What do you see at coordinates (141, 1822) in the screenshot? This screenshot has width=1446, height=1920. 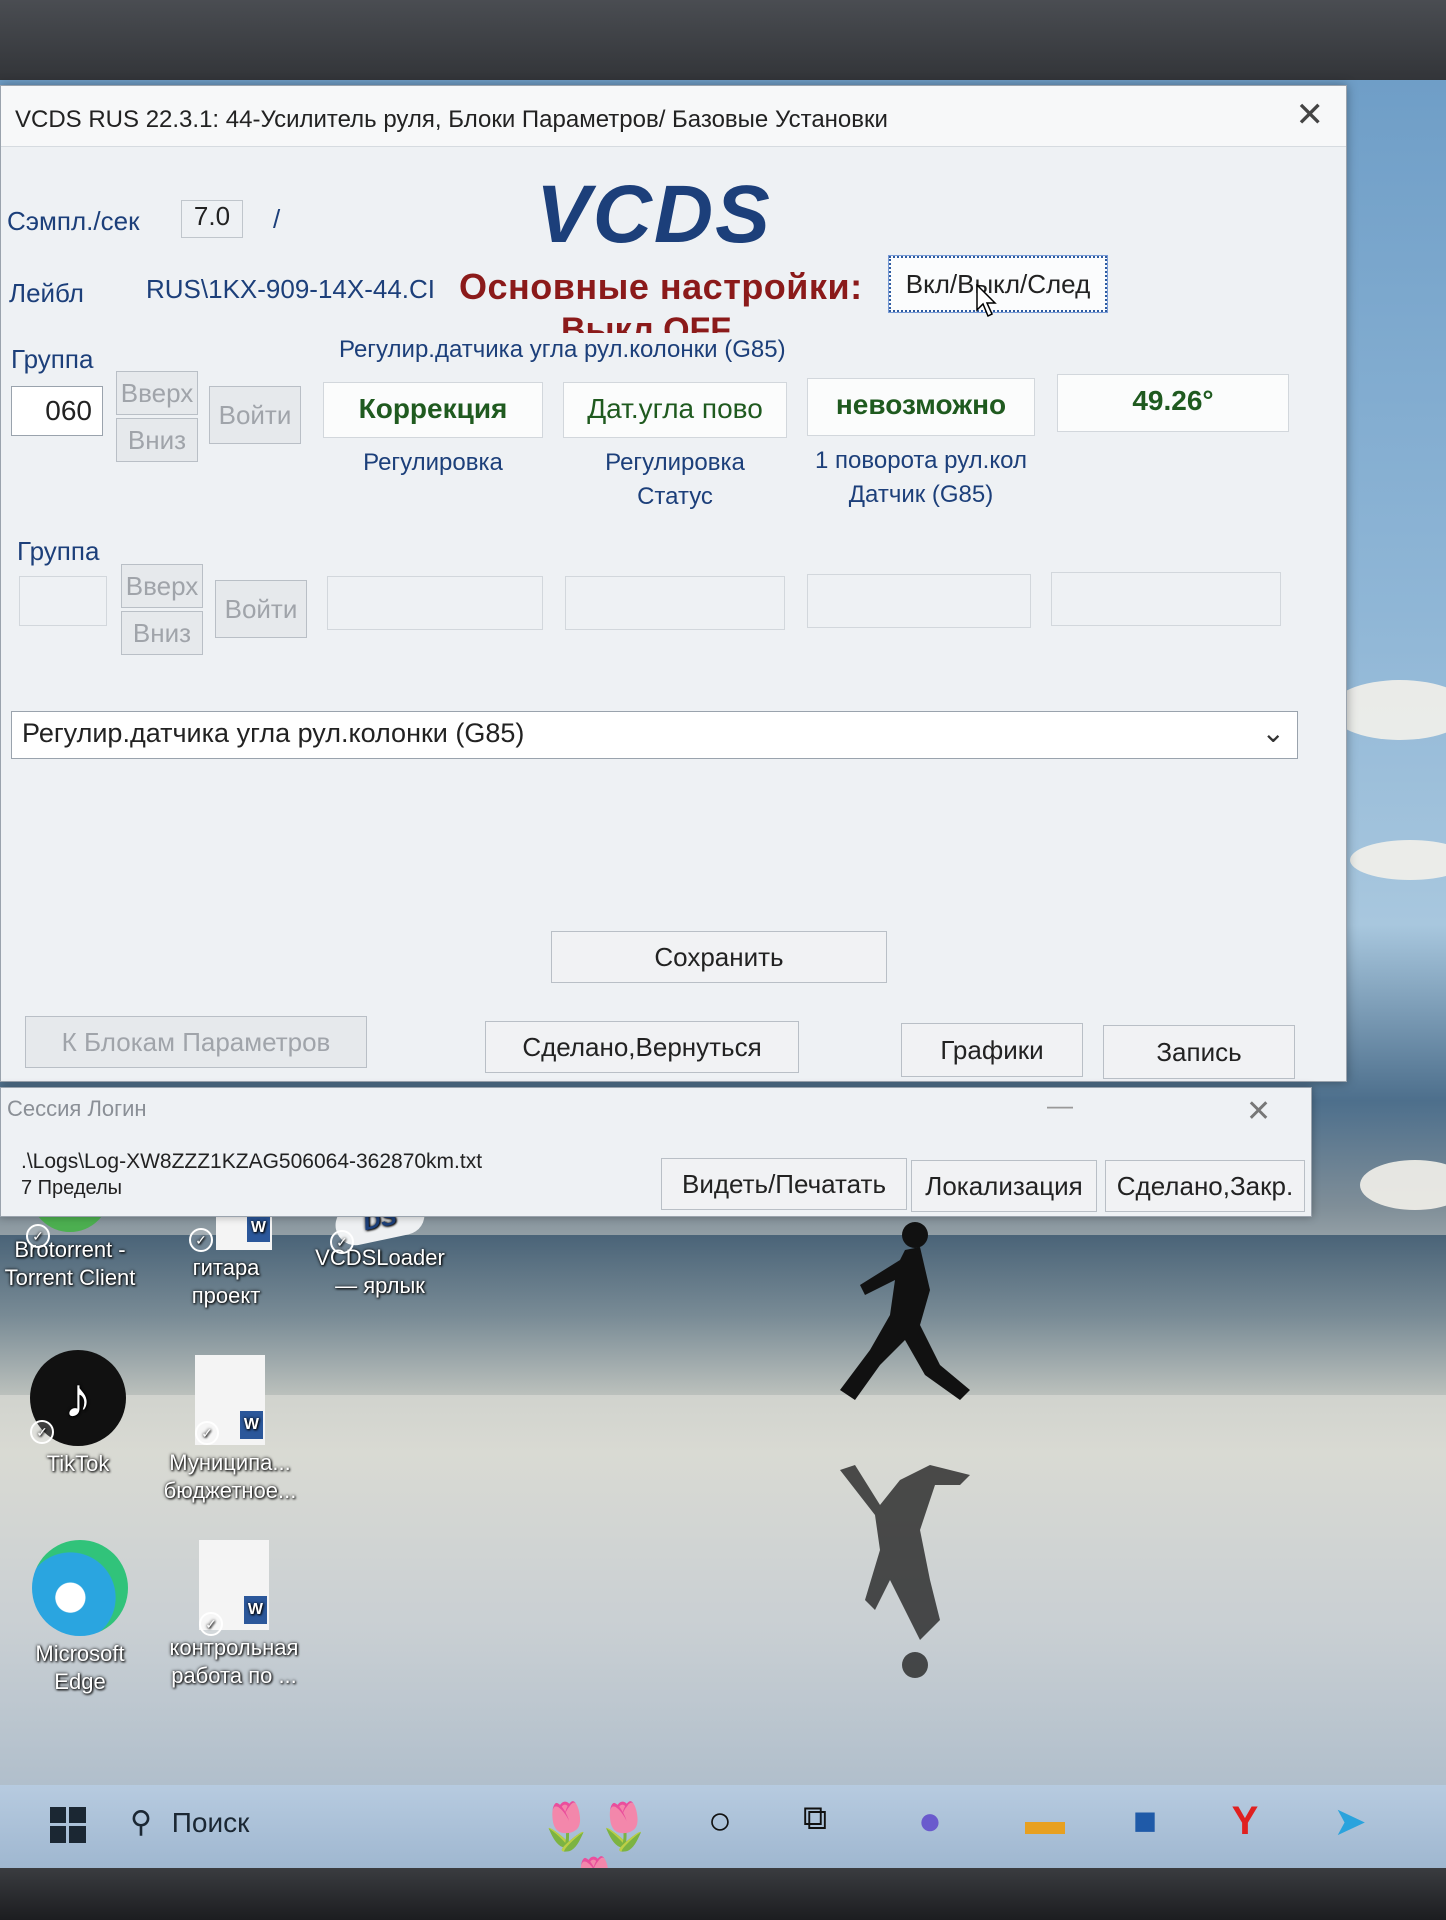 I see `search-icon: ⚲` at bounding box center [141, 1822].